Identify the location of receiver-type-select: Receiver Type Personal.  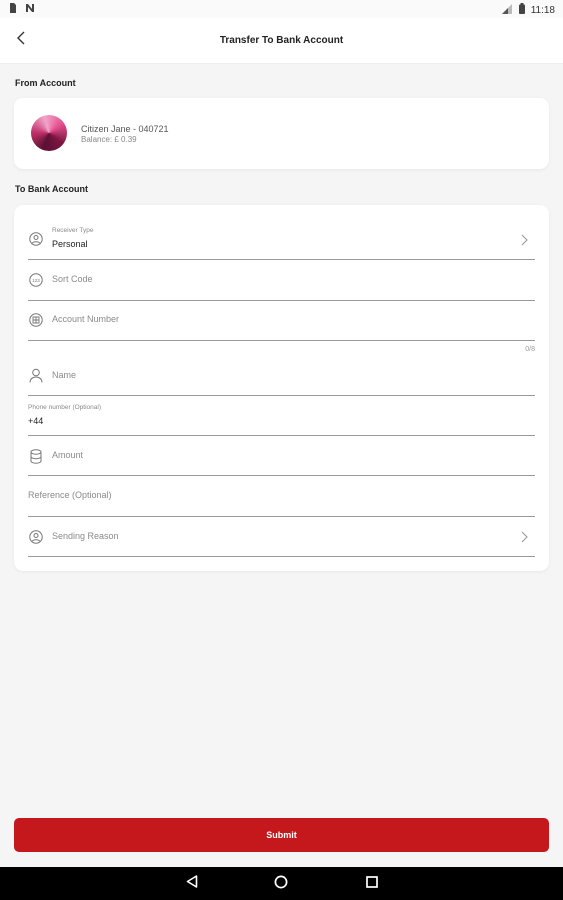
(281, 239).